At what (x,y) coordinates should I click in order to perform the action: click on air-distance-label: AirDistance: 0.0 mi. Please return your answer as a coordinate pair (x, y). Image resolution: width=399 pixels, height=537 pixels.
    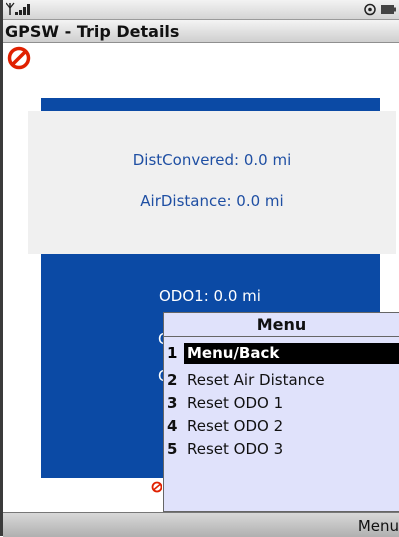
    Looking at the image, I should click on (212, 201).